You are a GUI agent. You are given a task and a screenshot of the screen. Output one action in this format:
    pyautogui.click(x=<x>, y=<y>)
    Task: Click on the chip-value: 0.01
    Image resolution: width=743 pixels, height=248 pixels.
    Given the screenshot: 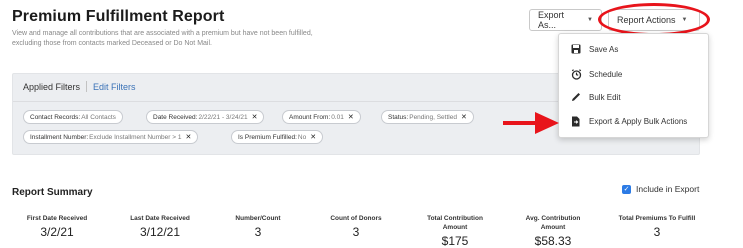 What is the action you would take?
    pyautogui.click(x=337, y=117)
    